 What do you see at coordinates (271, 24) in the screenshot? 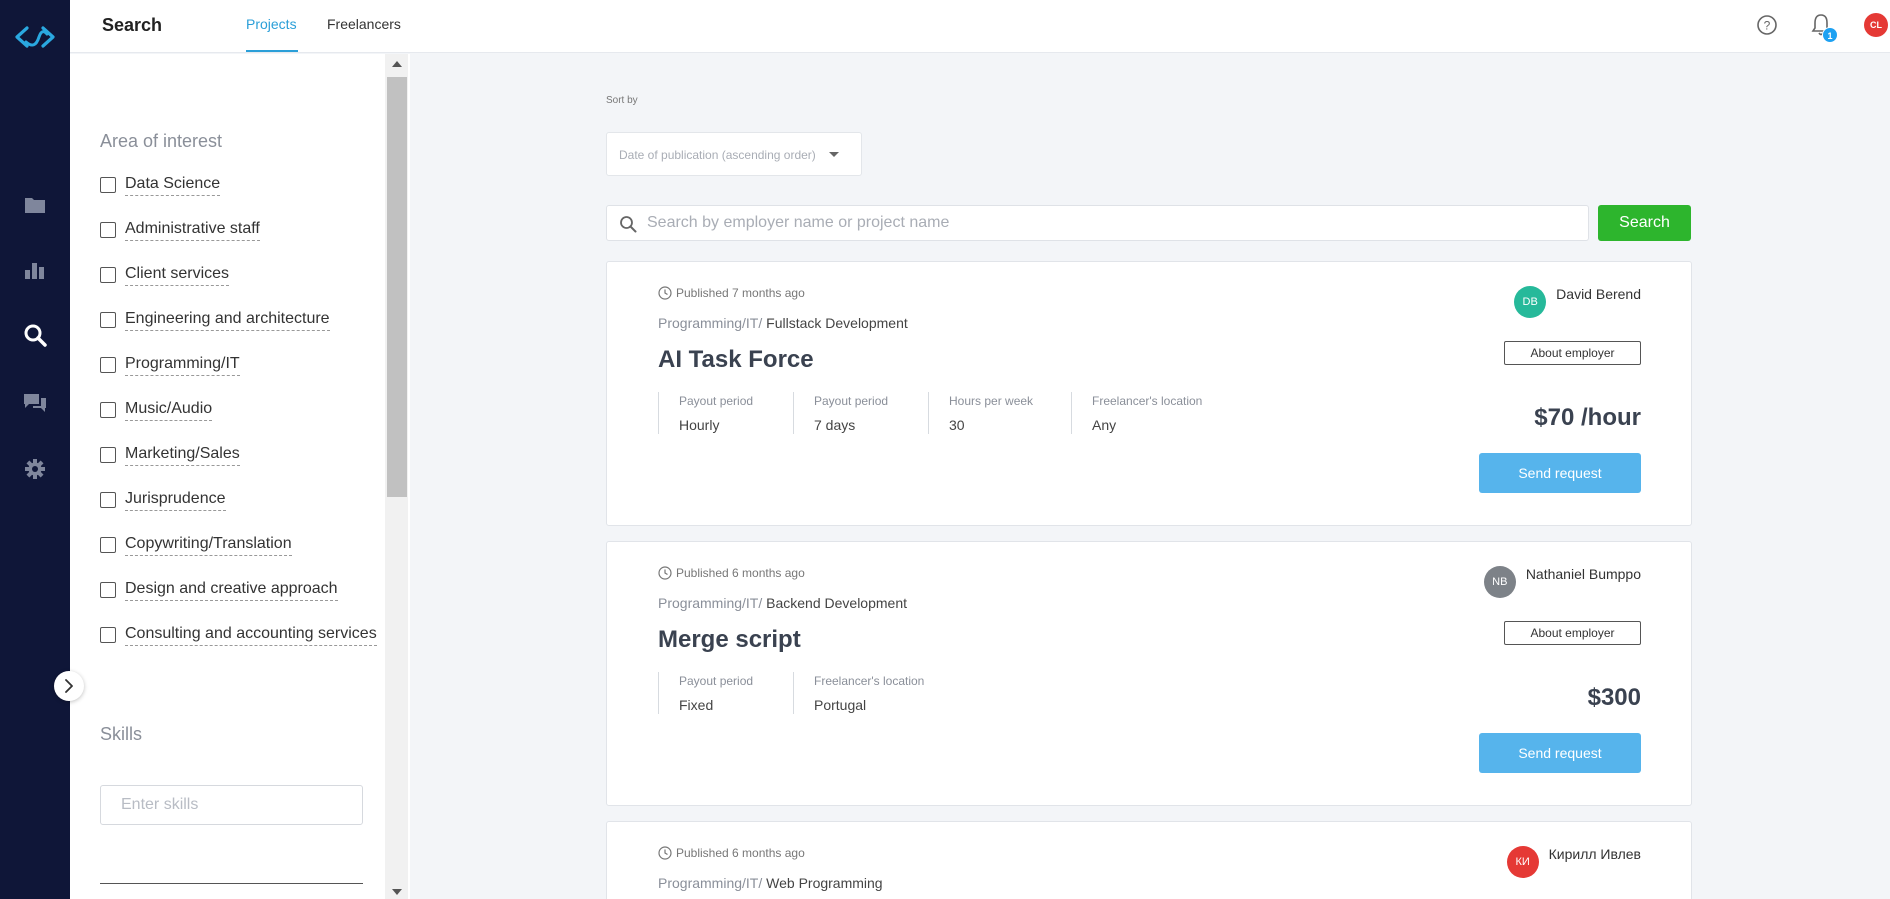
I see `tab-projects: Projects` at bounding box center [271, 24].